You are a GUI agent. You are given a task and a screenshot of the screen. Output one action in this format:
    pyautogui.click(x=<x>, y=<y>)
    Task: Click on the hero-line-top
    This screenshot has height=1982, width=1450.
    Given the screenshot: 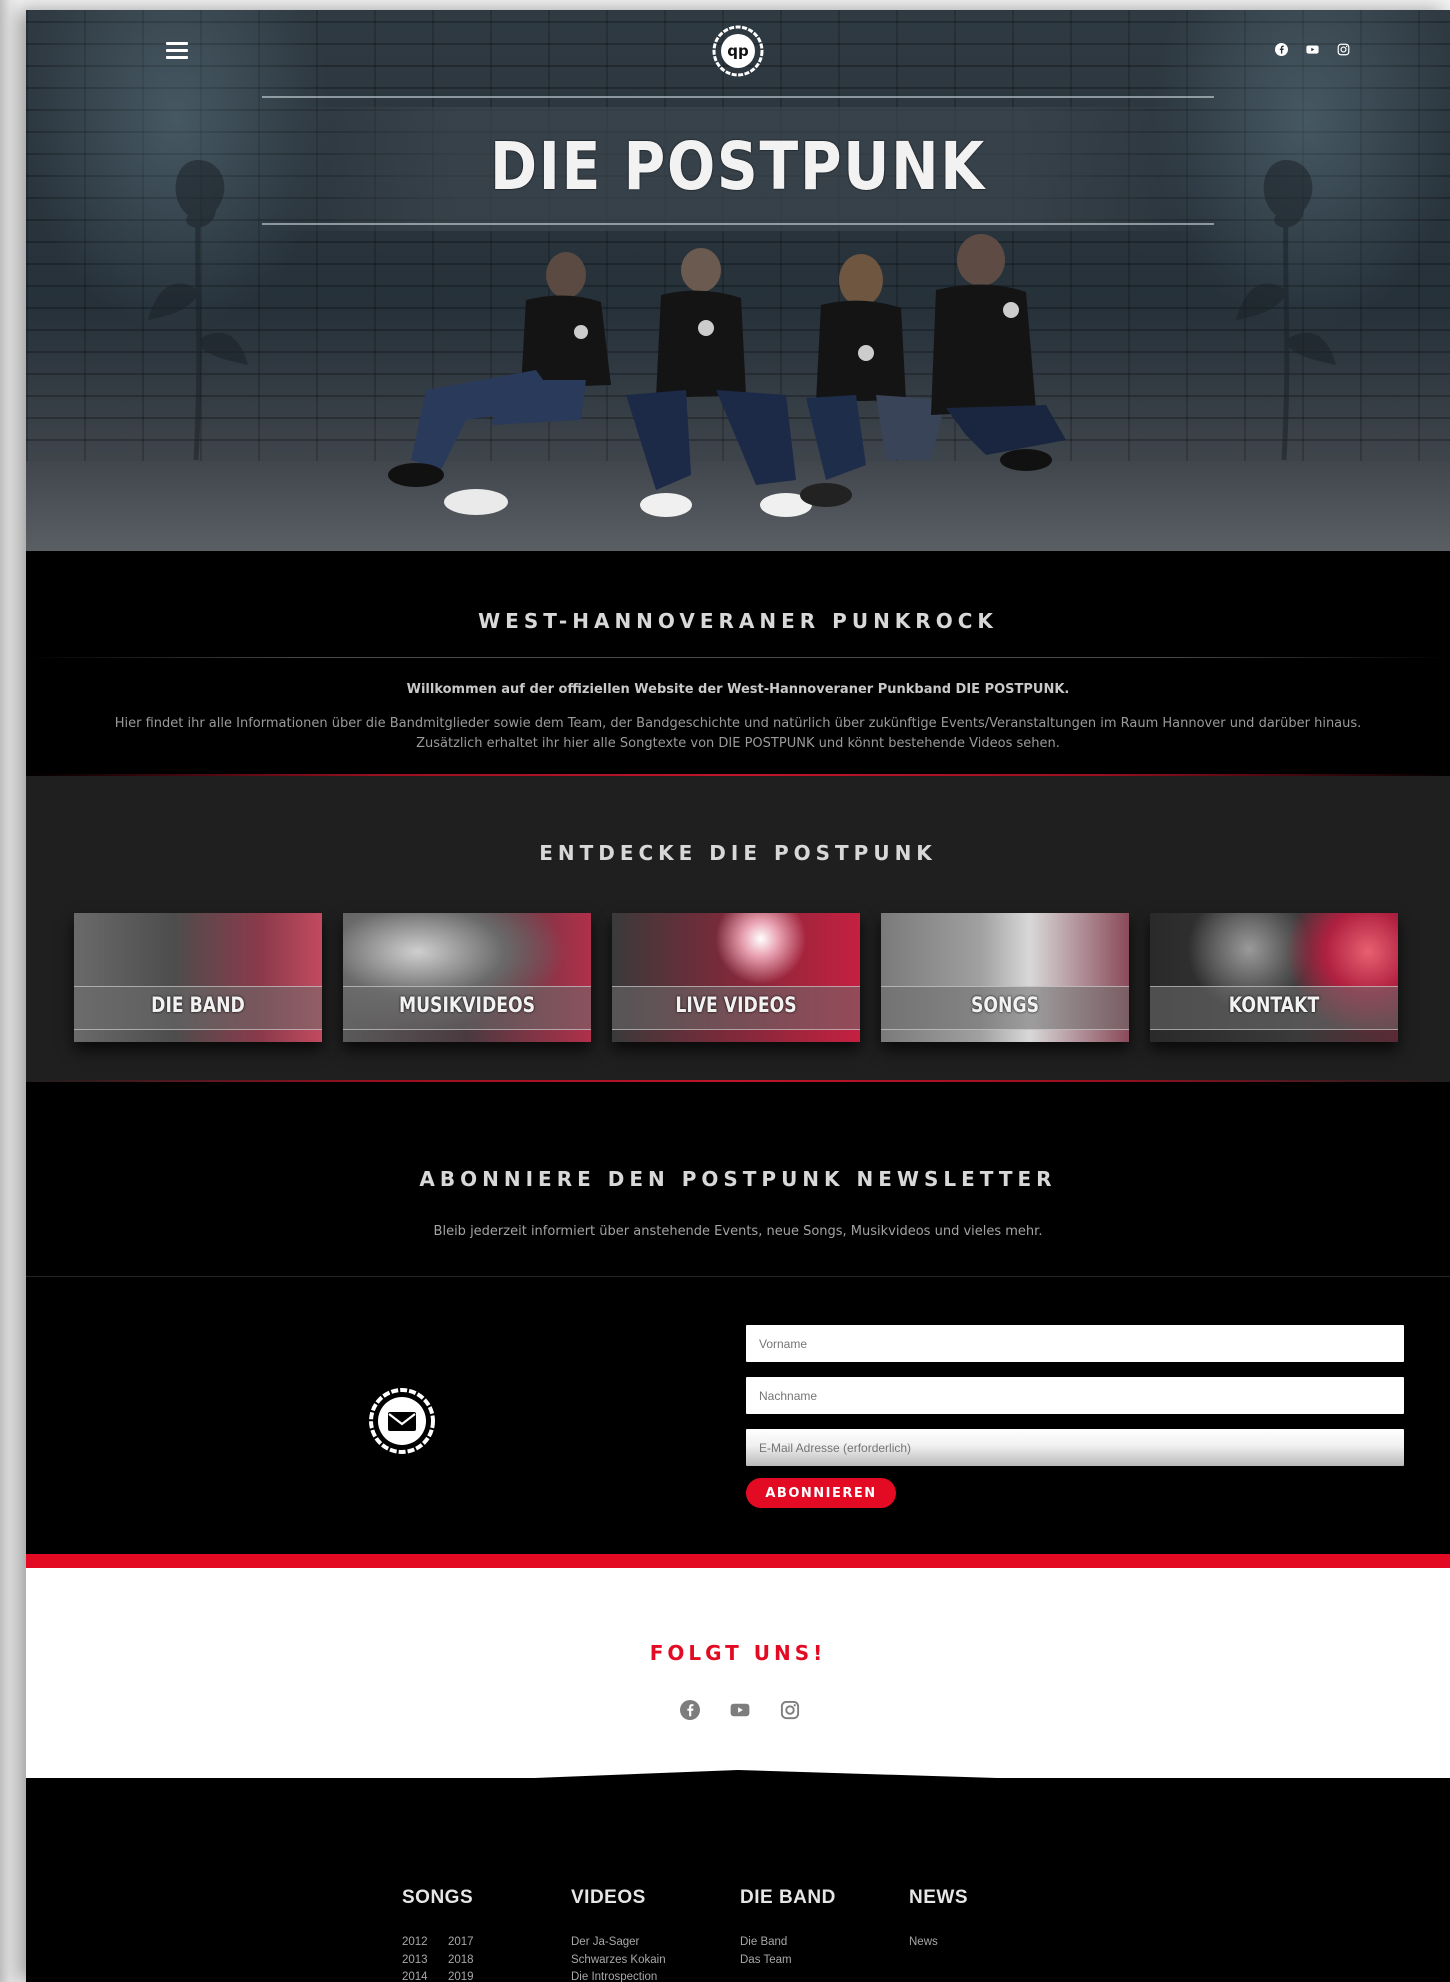 What is the action you would take?
    pyautogui.click(x=738, y=97)
    